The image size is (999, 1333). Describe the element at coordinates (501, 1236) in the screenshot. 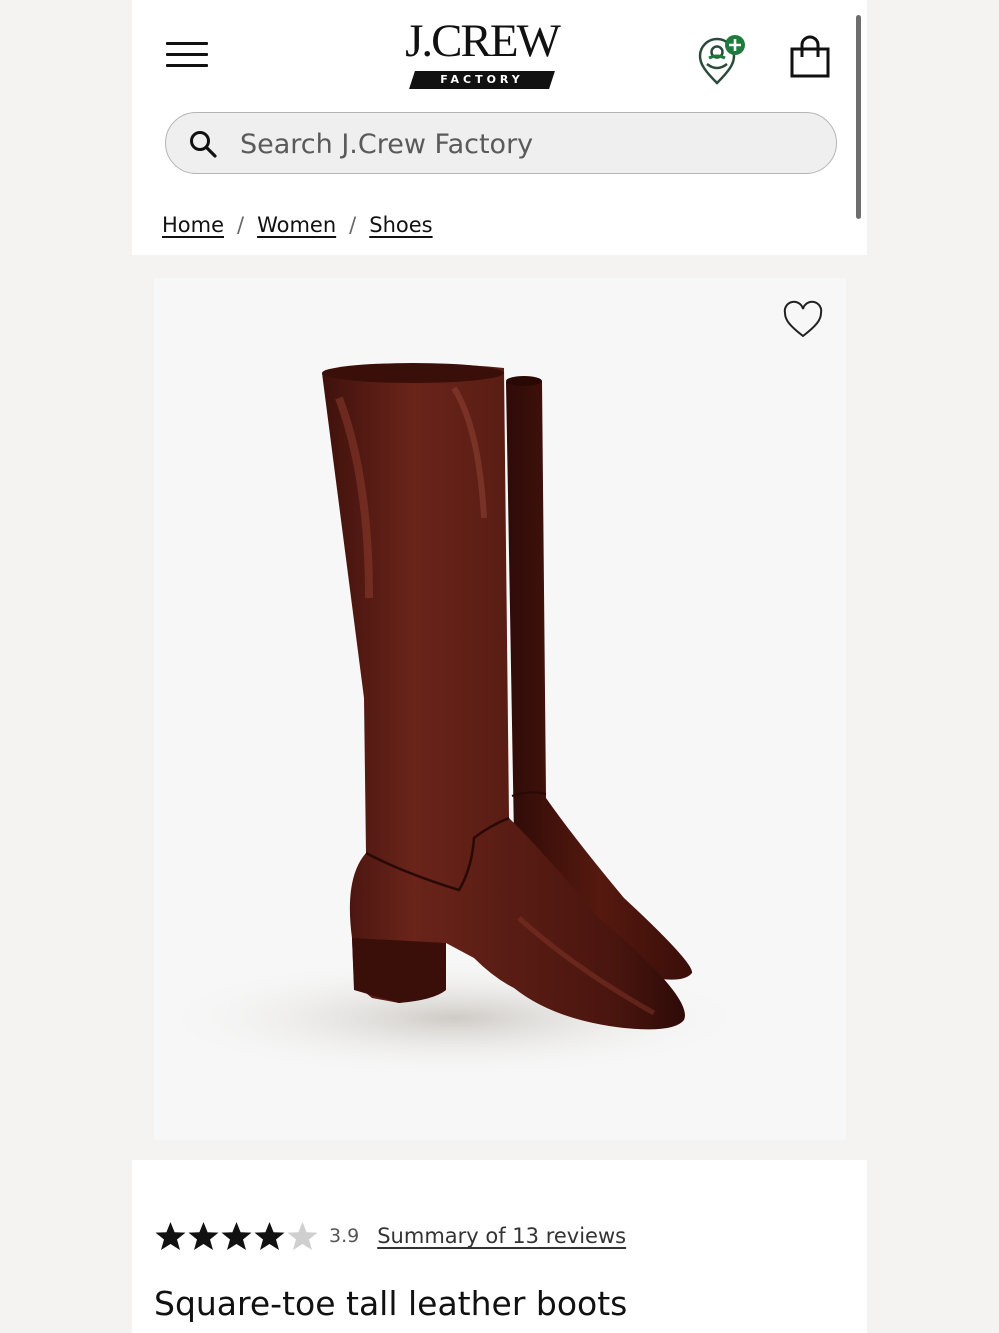

I see `reviews-summary-link: Summary of 13 reviews` at that location.